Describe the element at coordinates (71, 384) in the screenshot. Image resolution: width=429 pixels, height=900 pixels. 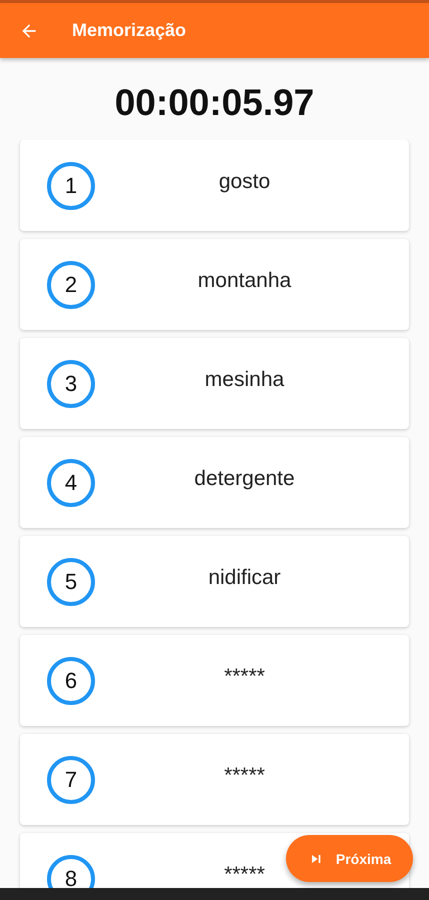
I see `number-circle: 3` at that location.